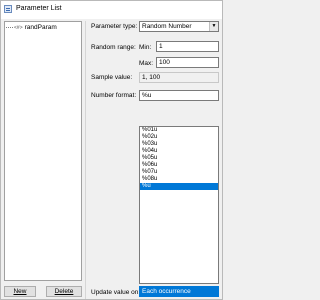 The width and height of the screenshot is (320, 300). I want to click on tree-item-randparam: <#> randParam, so click(31, 28).